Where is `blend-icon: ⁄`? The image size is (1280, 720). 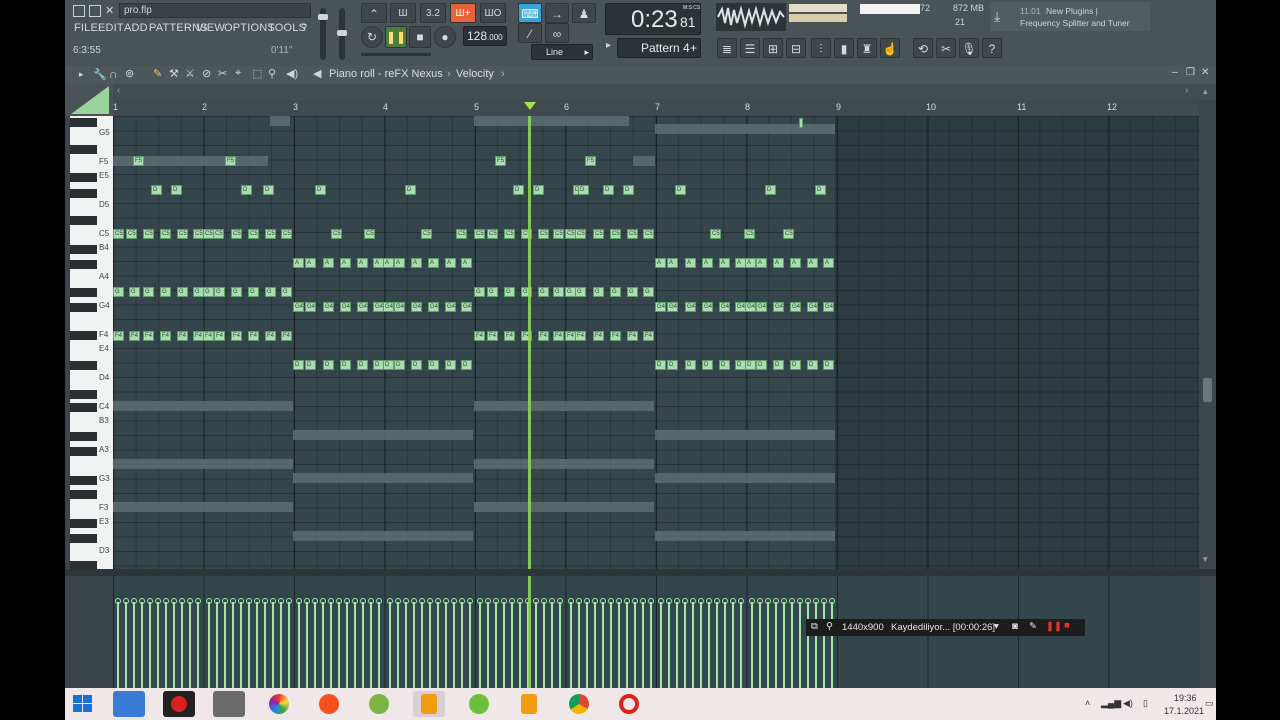
blend-icon: ⁄ is located at coordinates (530, 33).